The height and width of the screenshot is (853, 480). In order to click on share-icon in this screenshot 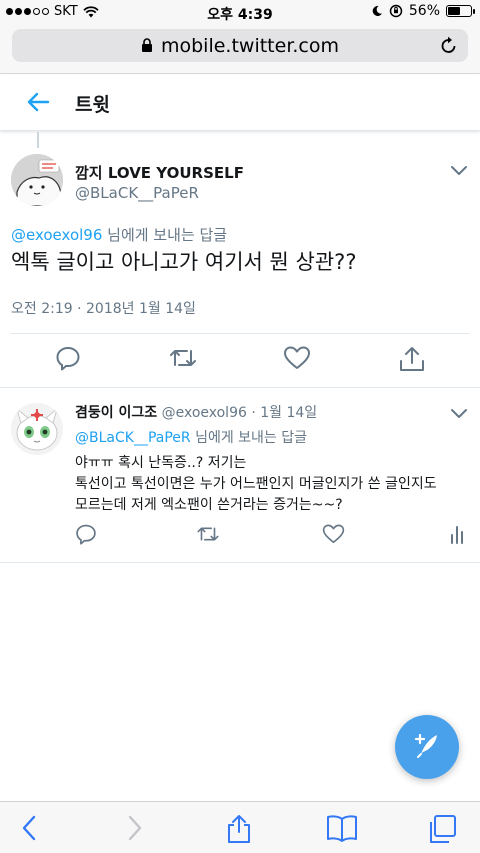, I will do `click(412, 361)`.